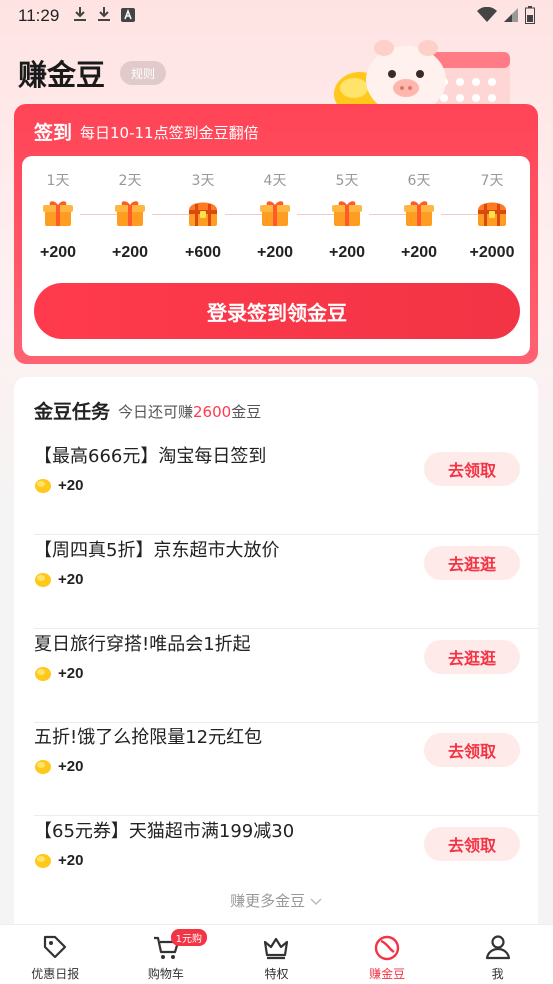 This screenshot has height=984, width=553. What do you see at coordinates (316, 901) in the screenshot?
I see `chevron-down-icon` at bounding box center [316, 901].